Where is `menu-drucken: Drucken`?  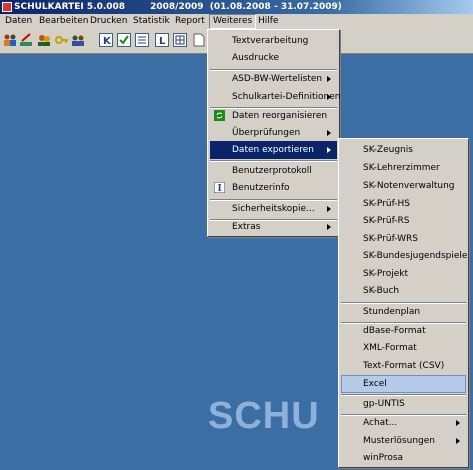 menu-drucken: Drucken is located at coordinates (108, 21).